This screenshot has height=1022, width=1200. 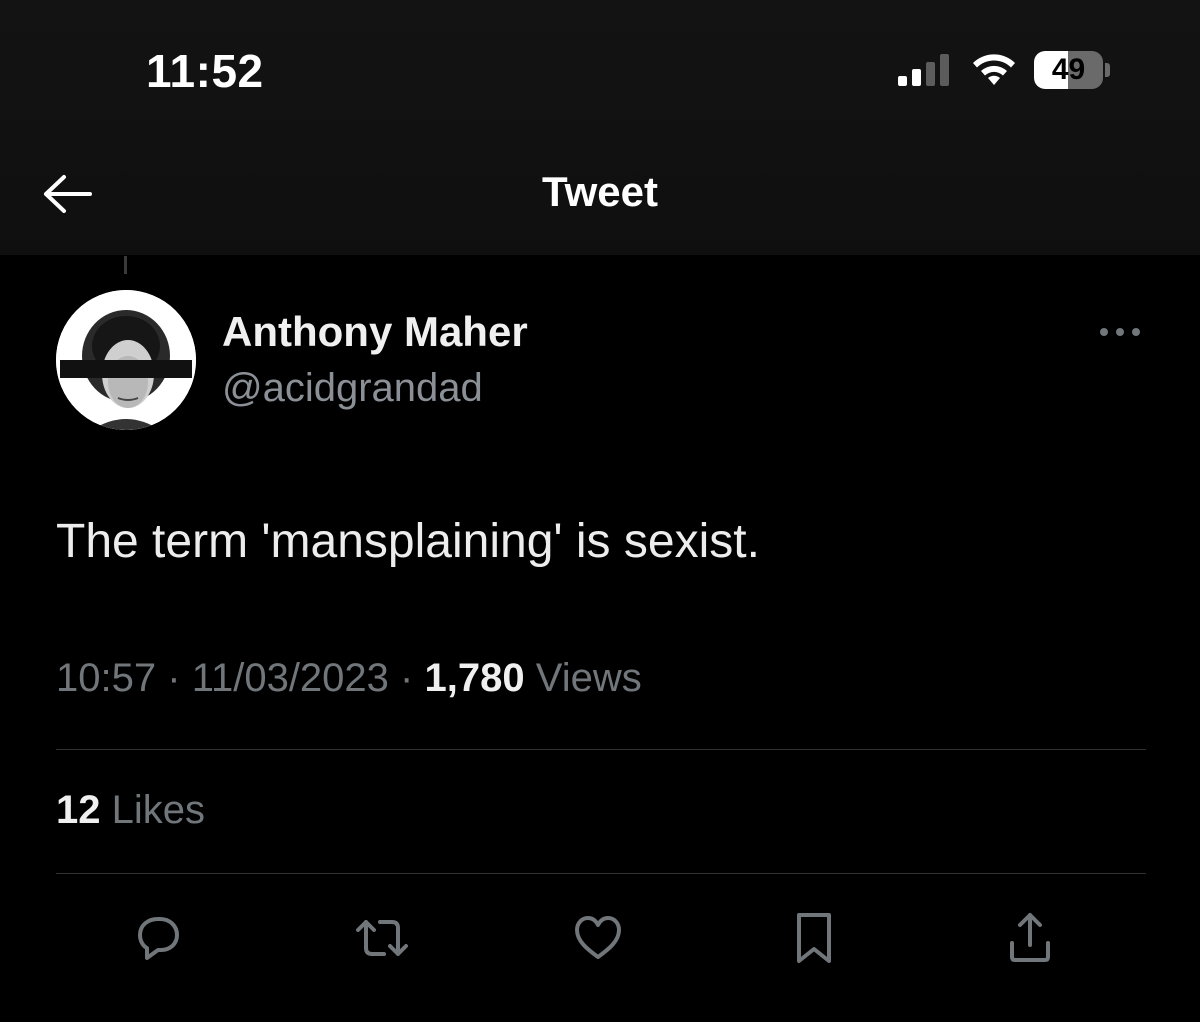 I want to click on reply-button, so click(x=158, y=938).